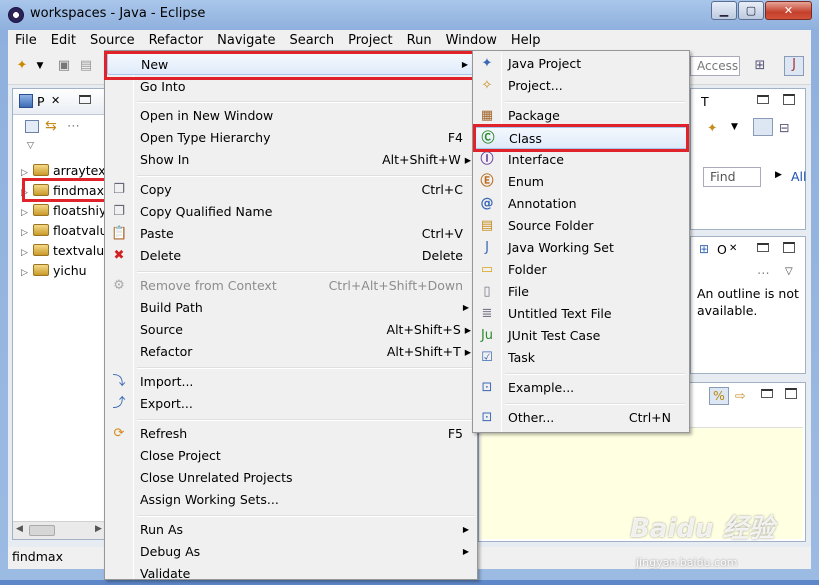  What do you see at coordinates (291, 330) in the screenshot?
I see `menu-item-source: Source Alt+Shift+S ▸` at bounding box center [291, 330].